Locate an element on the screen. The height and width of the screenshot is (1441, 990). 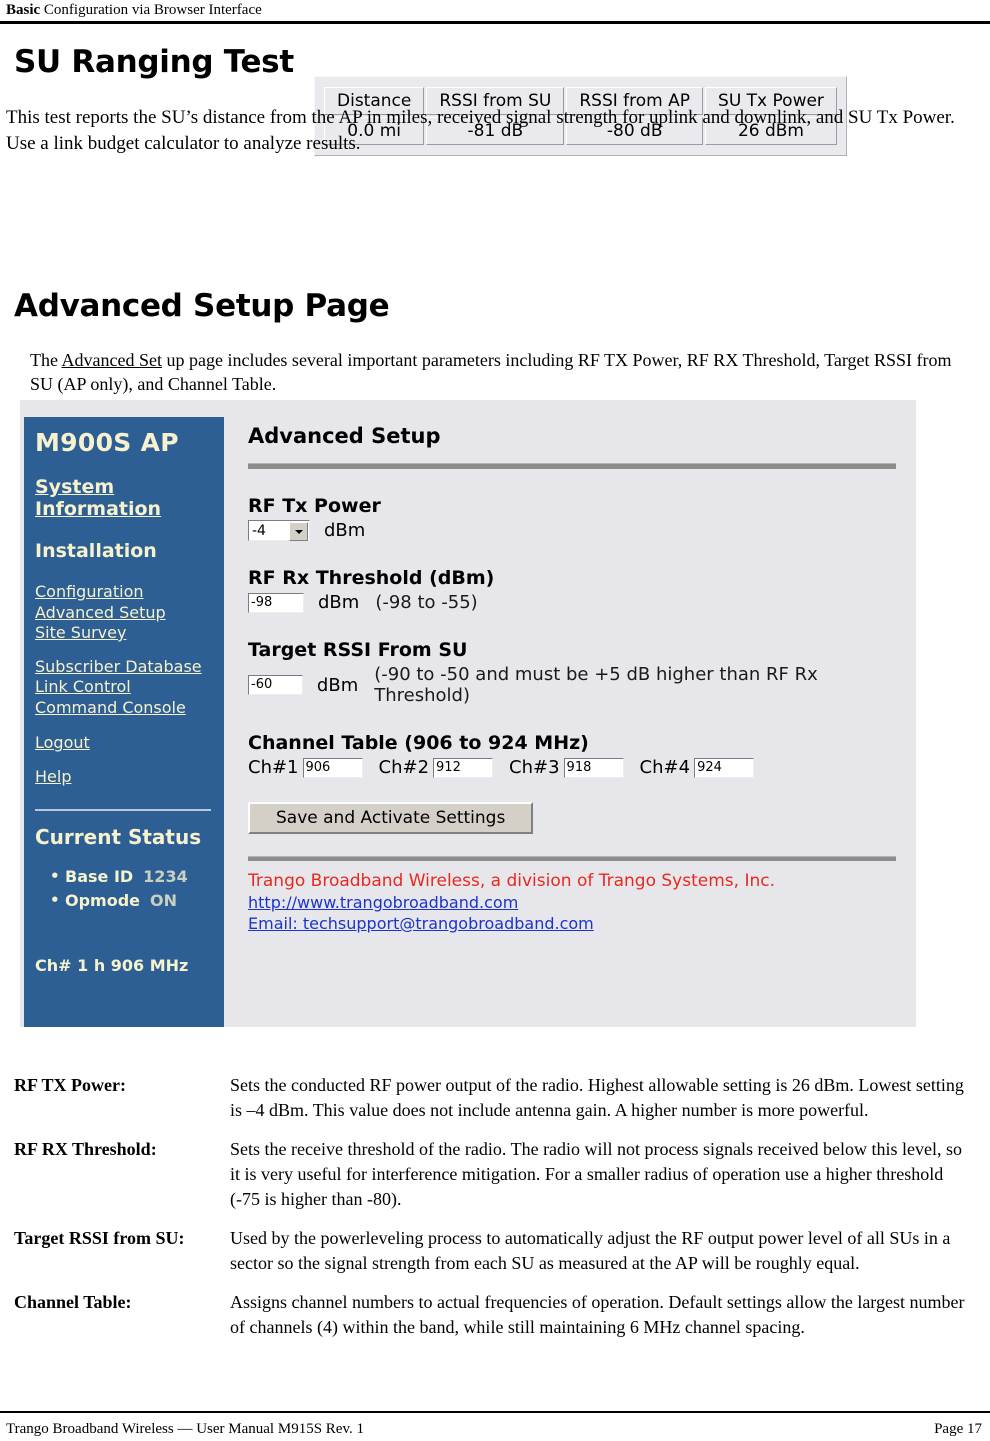
target-rssi-unit: dBm is located at coordinates (337, 685).